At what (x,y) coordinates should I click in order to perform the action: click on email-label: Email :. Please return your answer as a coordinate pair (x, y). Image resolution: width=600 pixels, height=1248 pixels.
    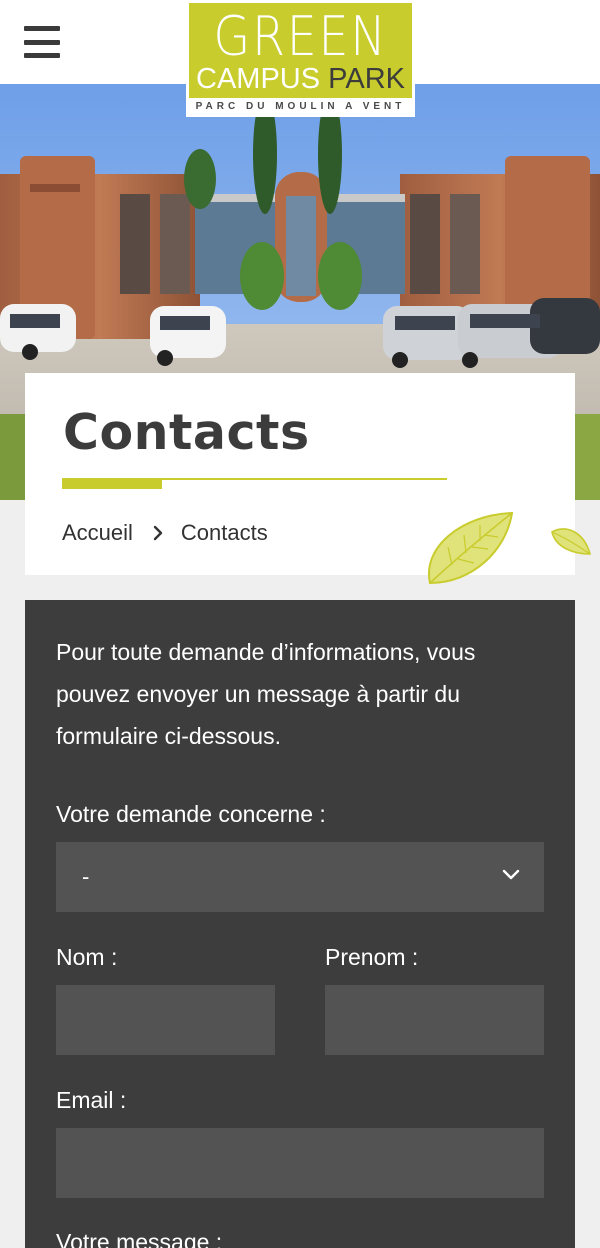
    Looking at the image, I should click on (91, 1100).